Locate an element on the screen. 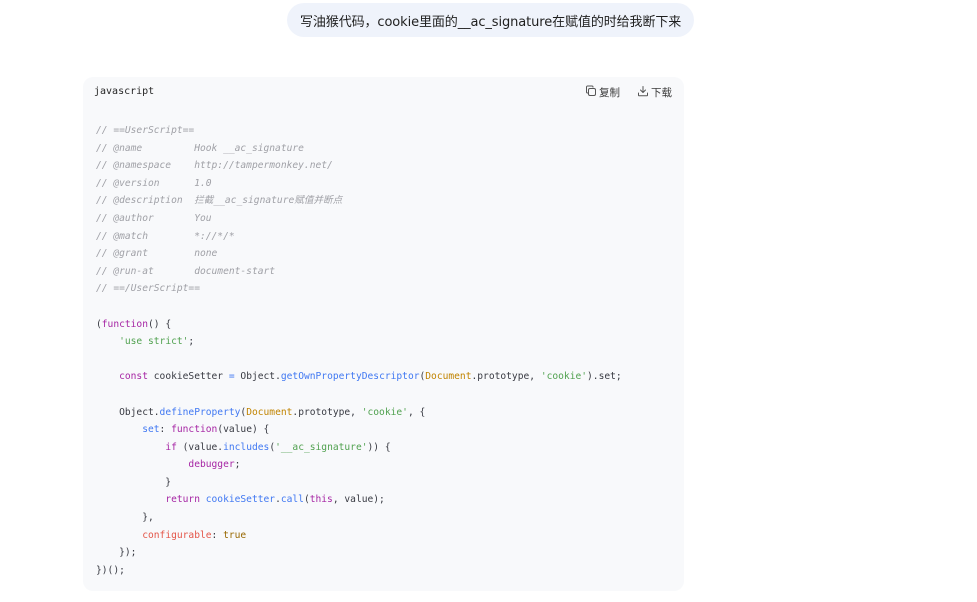 The width and height of the screenshot is (977, 602). code-line: }); is located at coordinates (359, 553).